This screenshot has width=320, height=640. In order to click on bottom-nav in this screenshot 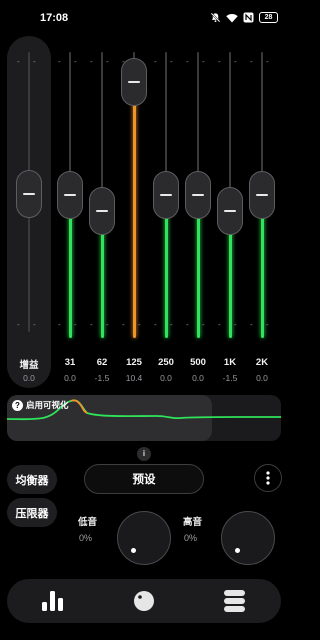, I will do `click(144, 601)`.